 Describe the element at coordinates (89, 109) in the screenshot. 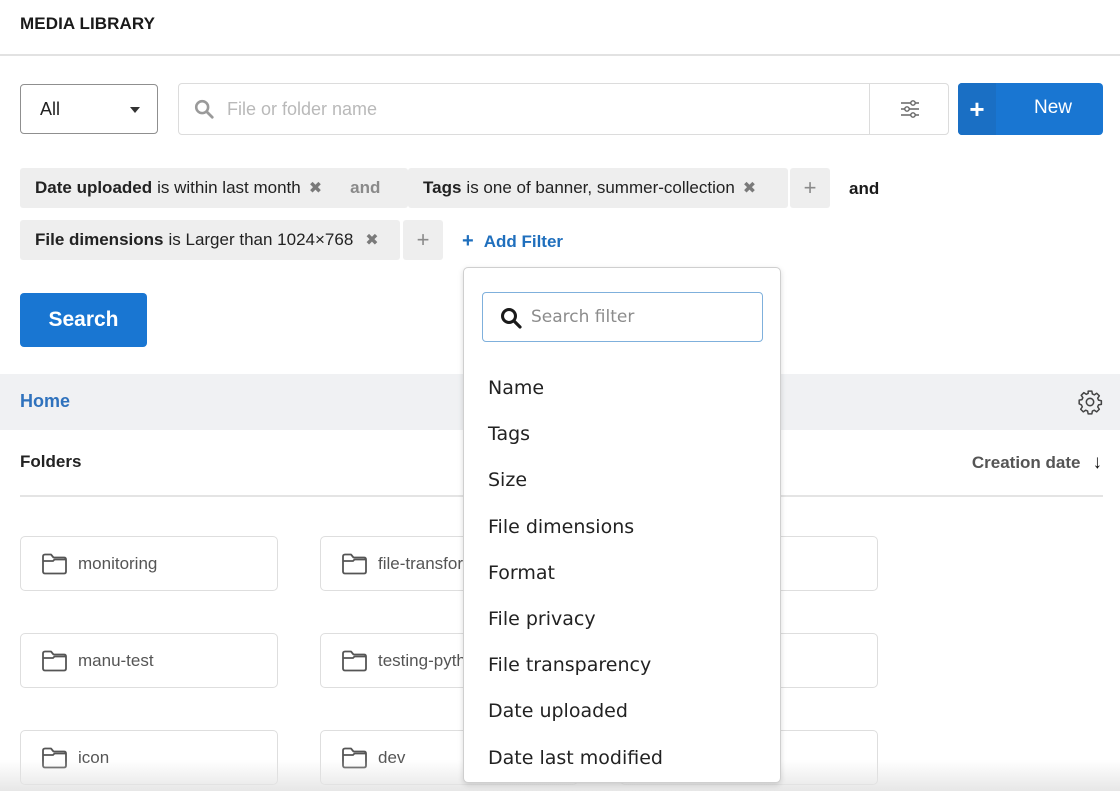

I see `type-select: All` at that location.